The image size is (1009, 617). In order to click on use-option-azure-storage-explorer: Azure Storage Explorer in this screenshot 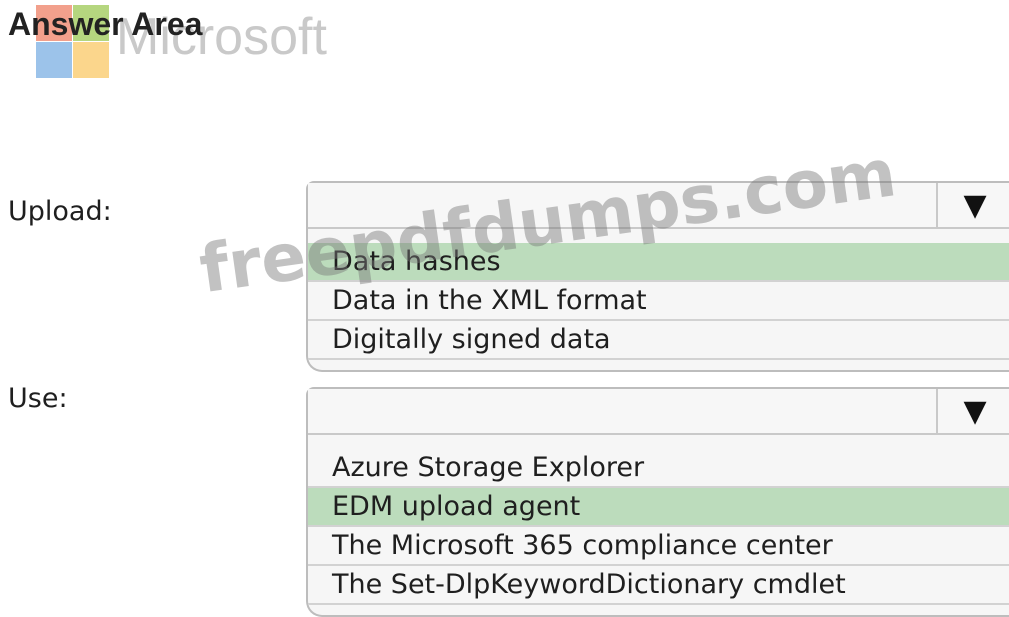, I will do `click(658, 468)`.